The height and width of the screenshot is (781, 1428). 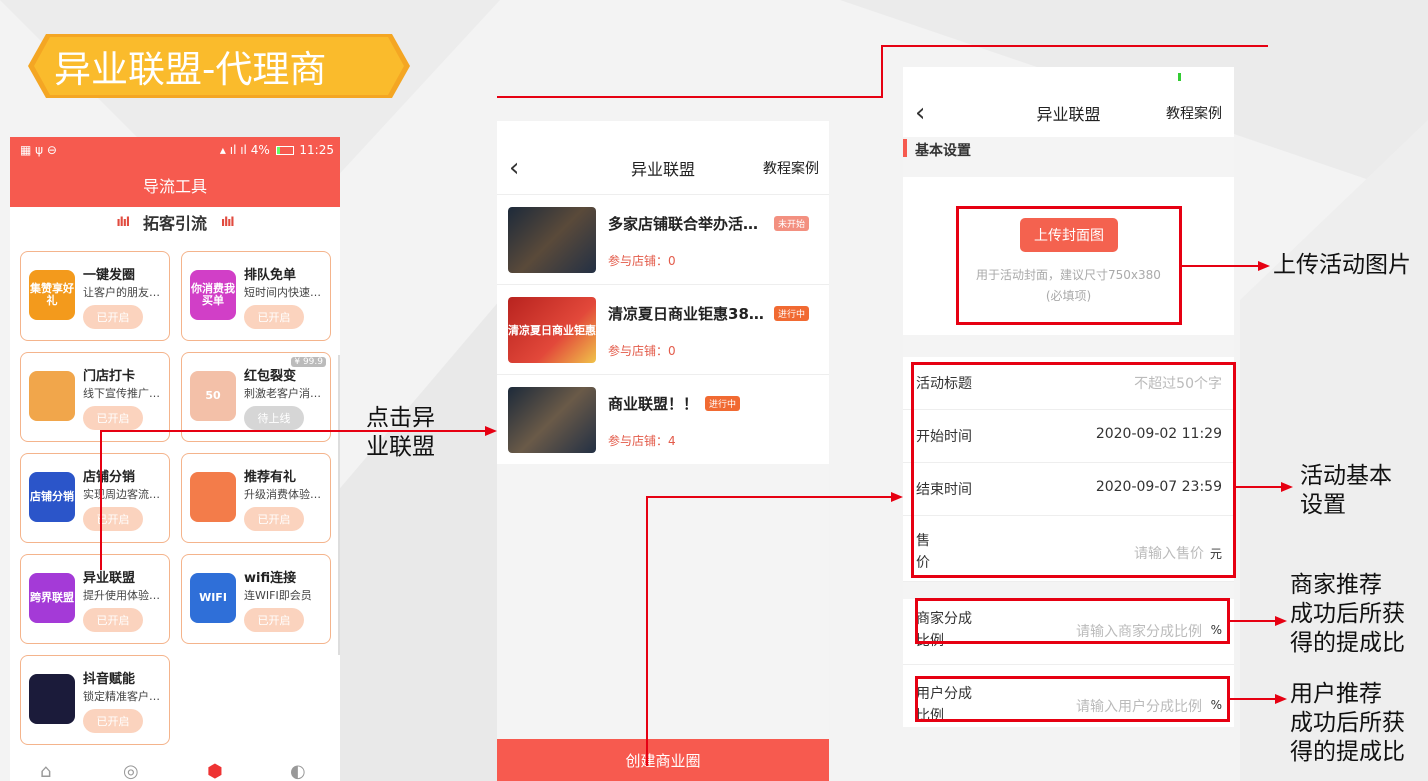 I want to click on tool-tile: WIFI wifi连接 连WIFI即会员 已开启, so click(x=256, y=599).